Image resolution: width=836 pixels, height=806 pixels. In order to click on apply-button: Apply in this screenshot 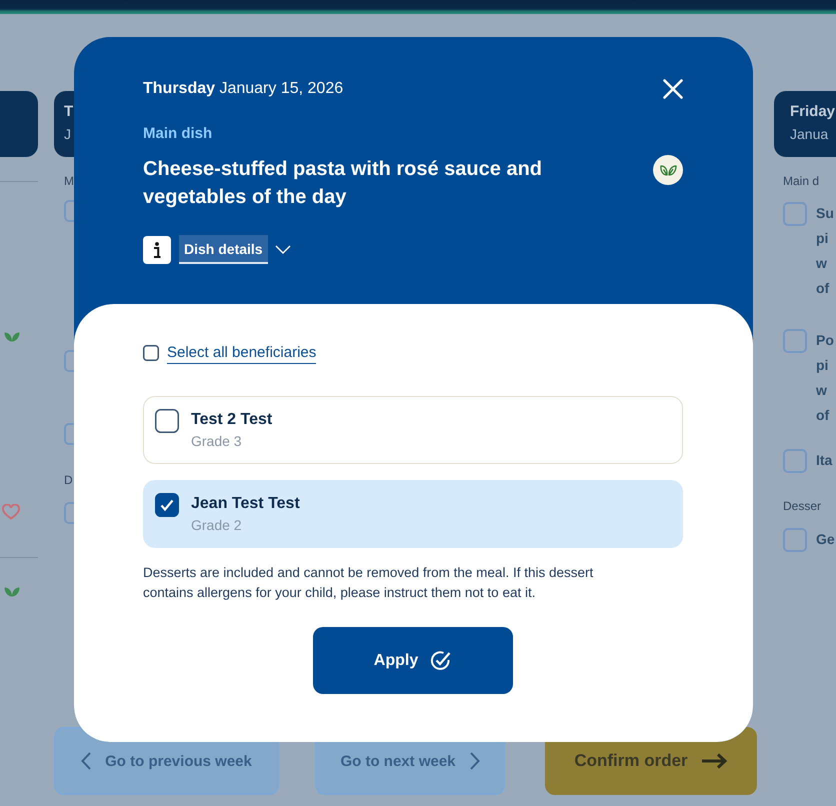, I will do `click(413, 660)`.